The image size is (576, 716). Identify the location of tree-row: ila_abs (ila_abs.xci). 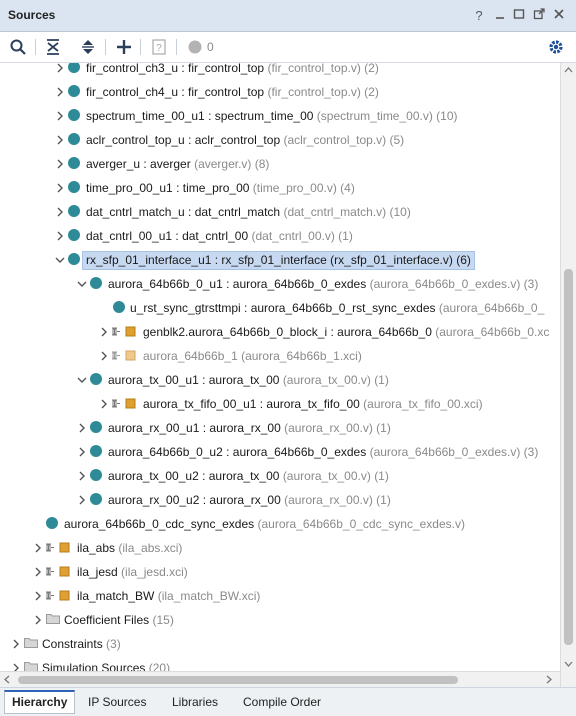
(280, 548).